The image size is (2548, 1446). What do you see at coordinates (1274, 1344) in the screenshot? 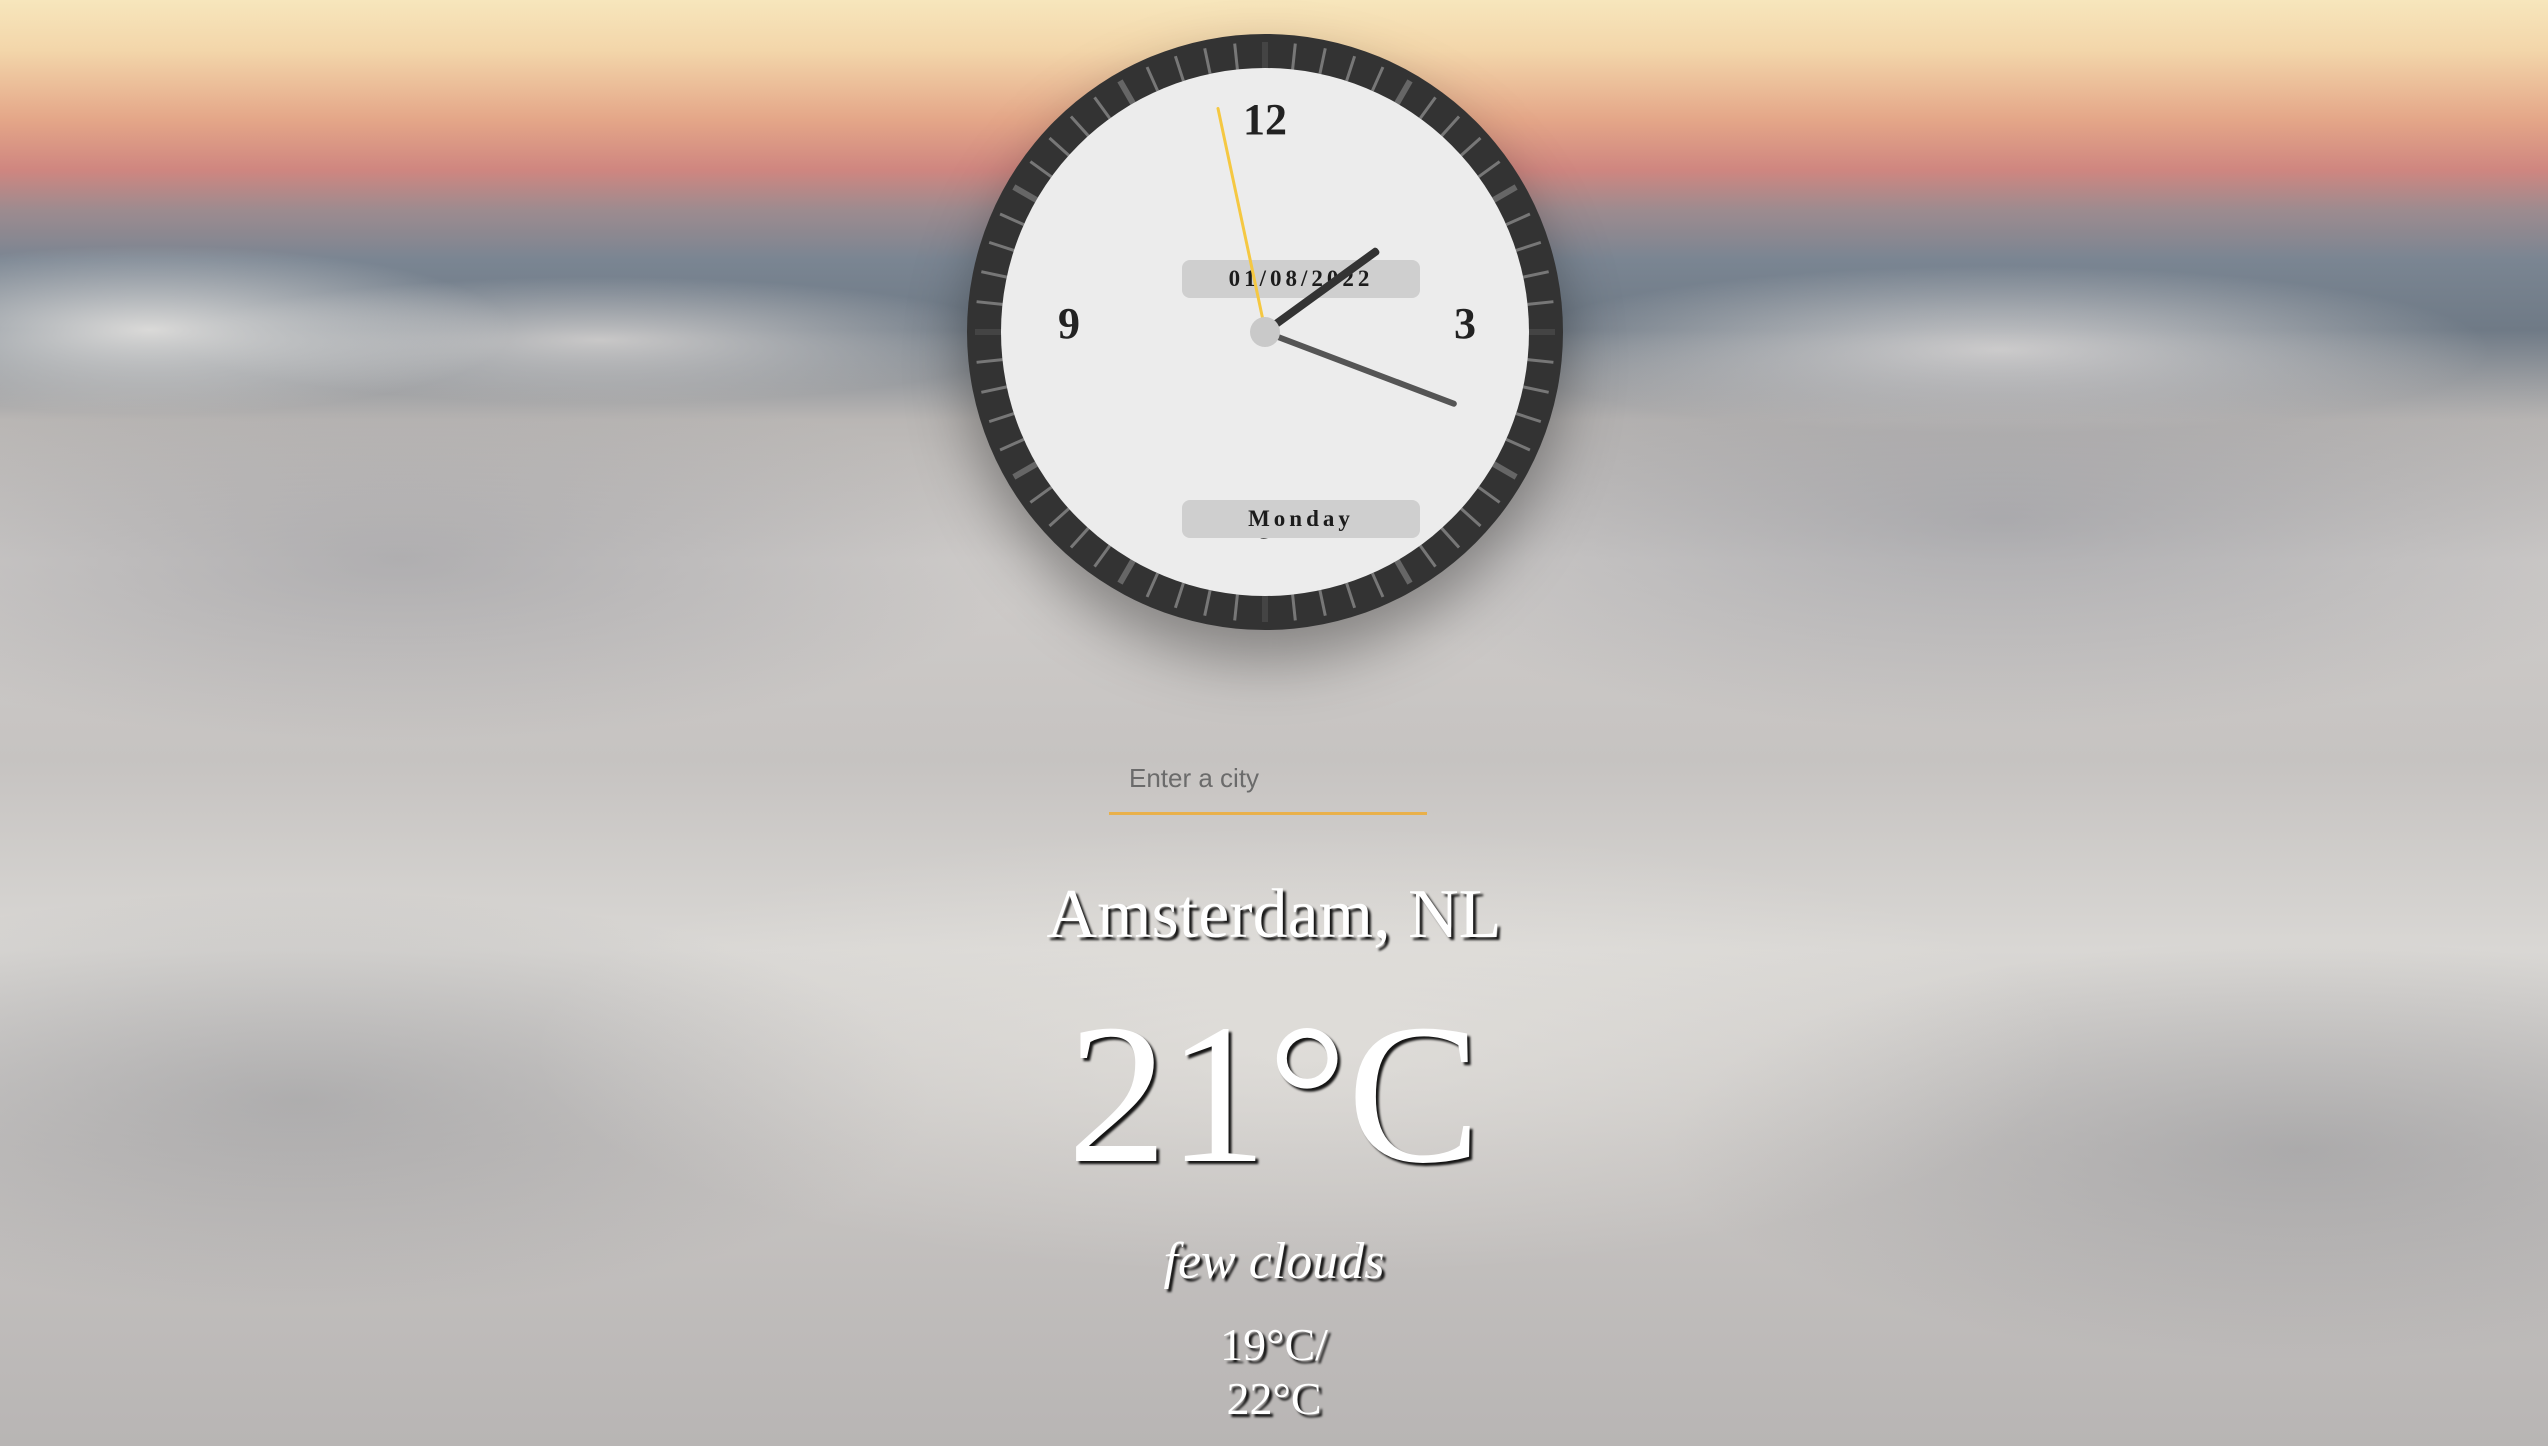
I see `min-temperature: 19°C/` at bounding box center [1274, 1344].